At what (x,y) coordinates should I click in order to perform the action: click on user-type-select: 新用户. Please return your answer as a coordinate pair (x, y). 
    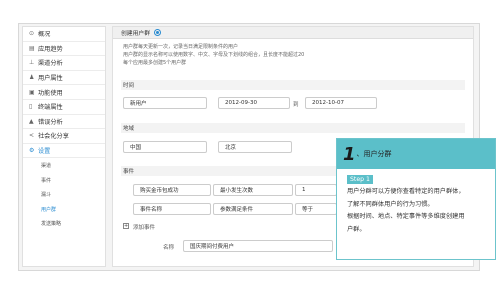
    Looking at the image, I should click on (165, 103).